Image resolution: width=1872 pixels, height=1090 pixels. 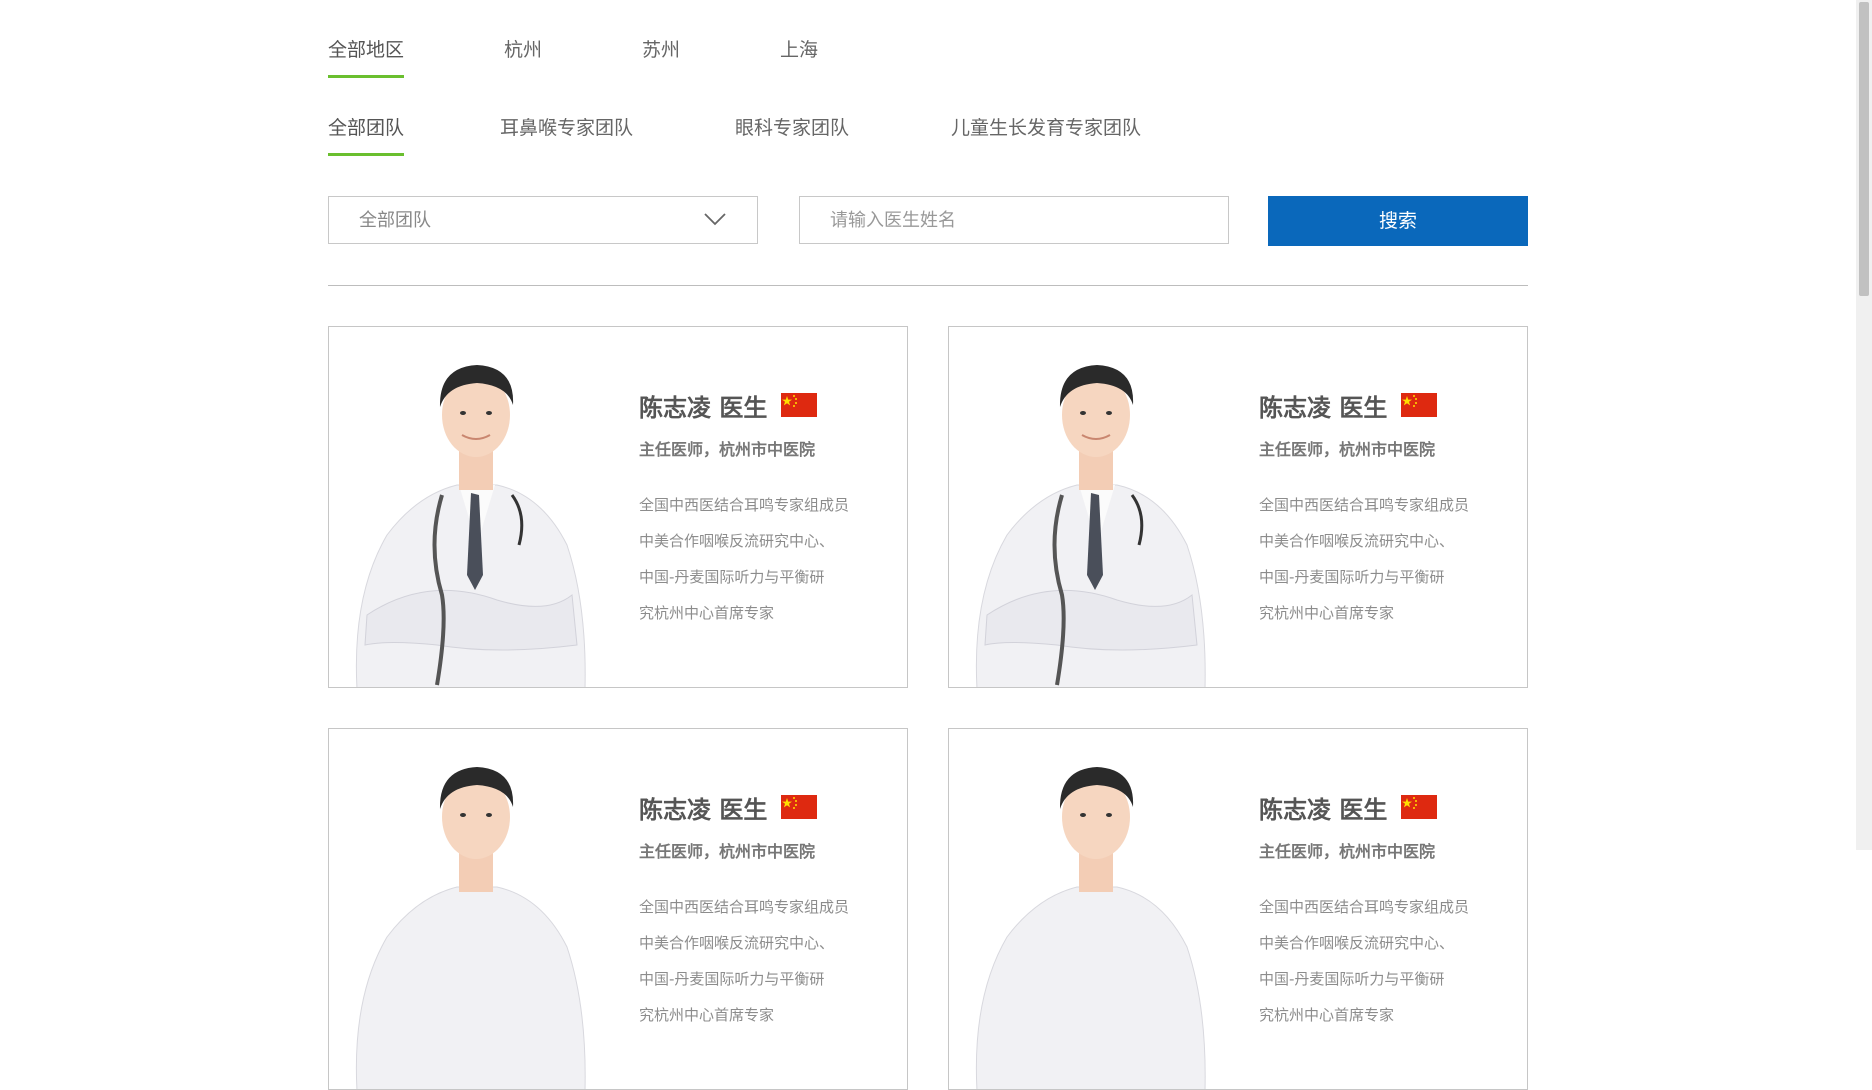 What do you see at coordinates (566, 130) in the screenshot?
I see `tab-team-ent: 耳鼻喉专家团队` at bounding box center [566, 130].